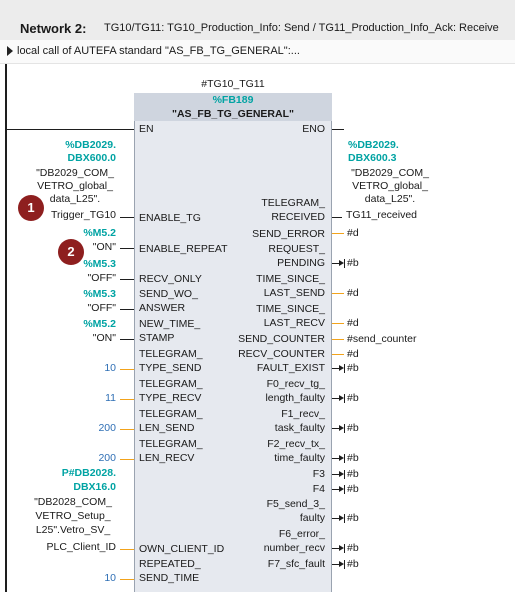 The width and height of the screenshot is (515, 592). What do you see at coordinates (353, 548) in the screenshot?
I see `value-f6: #b` at bounding box center [353, 548].